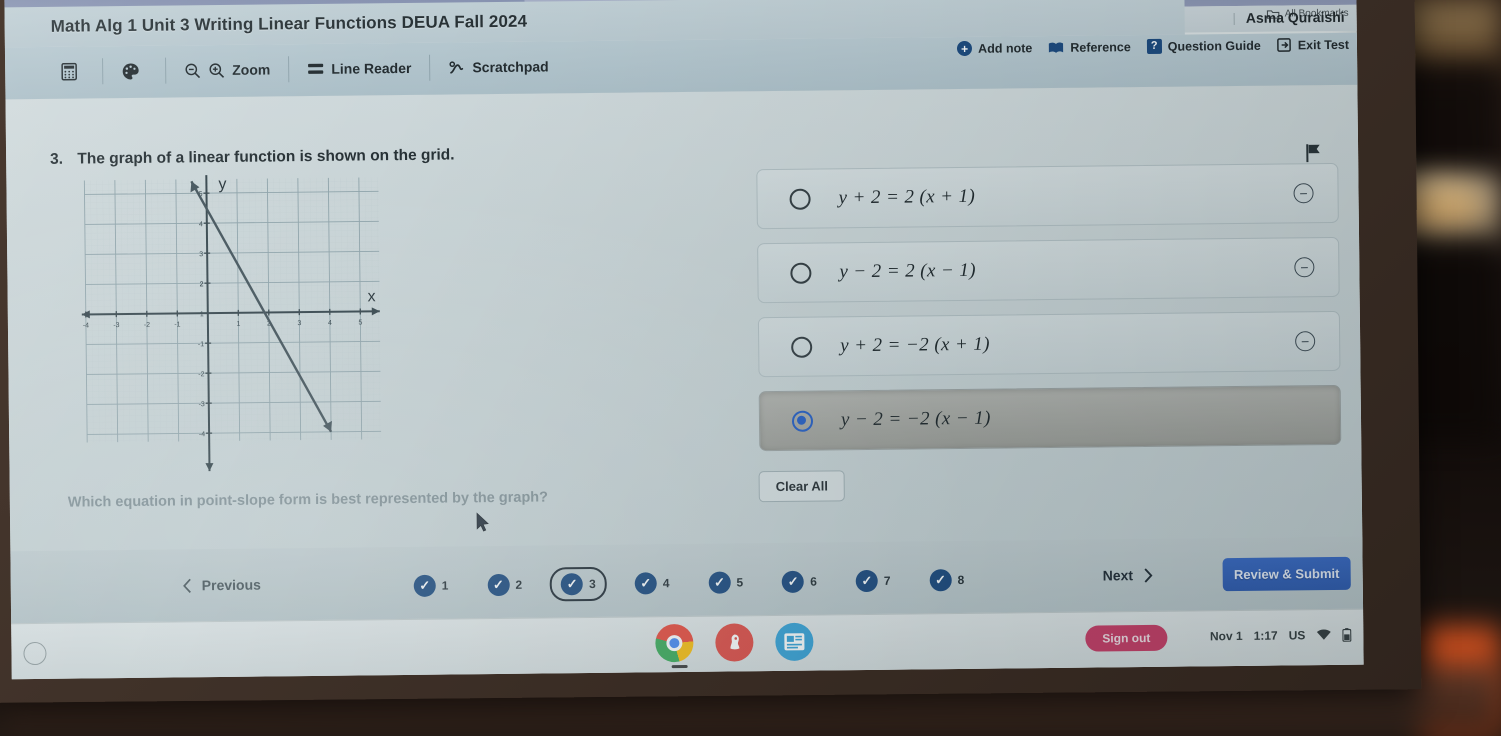 This screenshot has width=1501, height=736. Describe the element at coordinates (894, 345) in the screenshot. I see `eq-c-rel: =` at that location.